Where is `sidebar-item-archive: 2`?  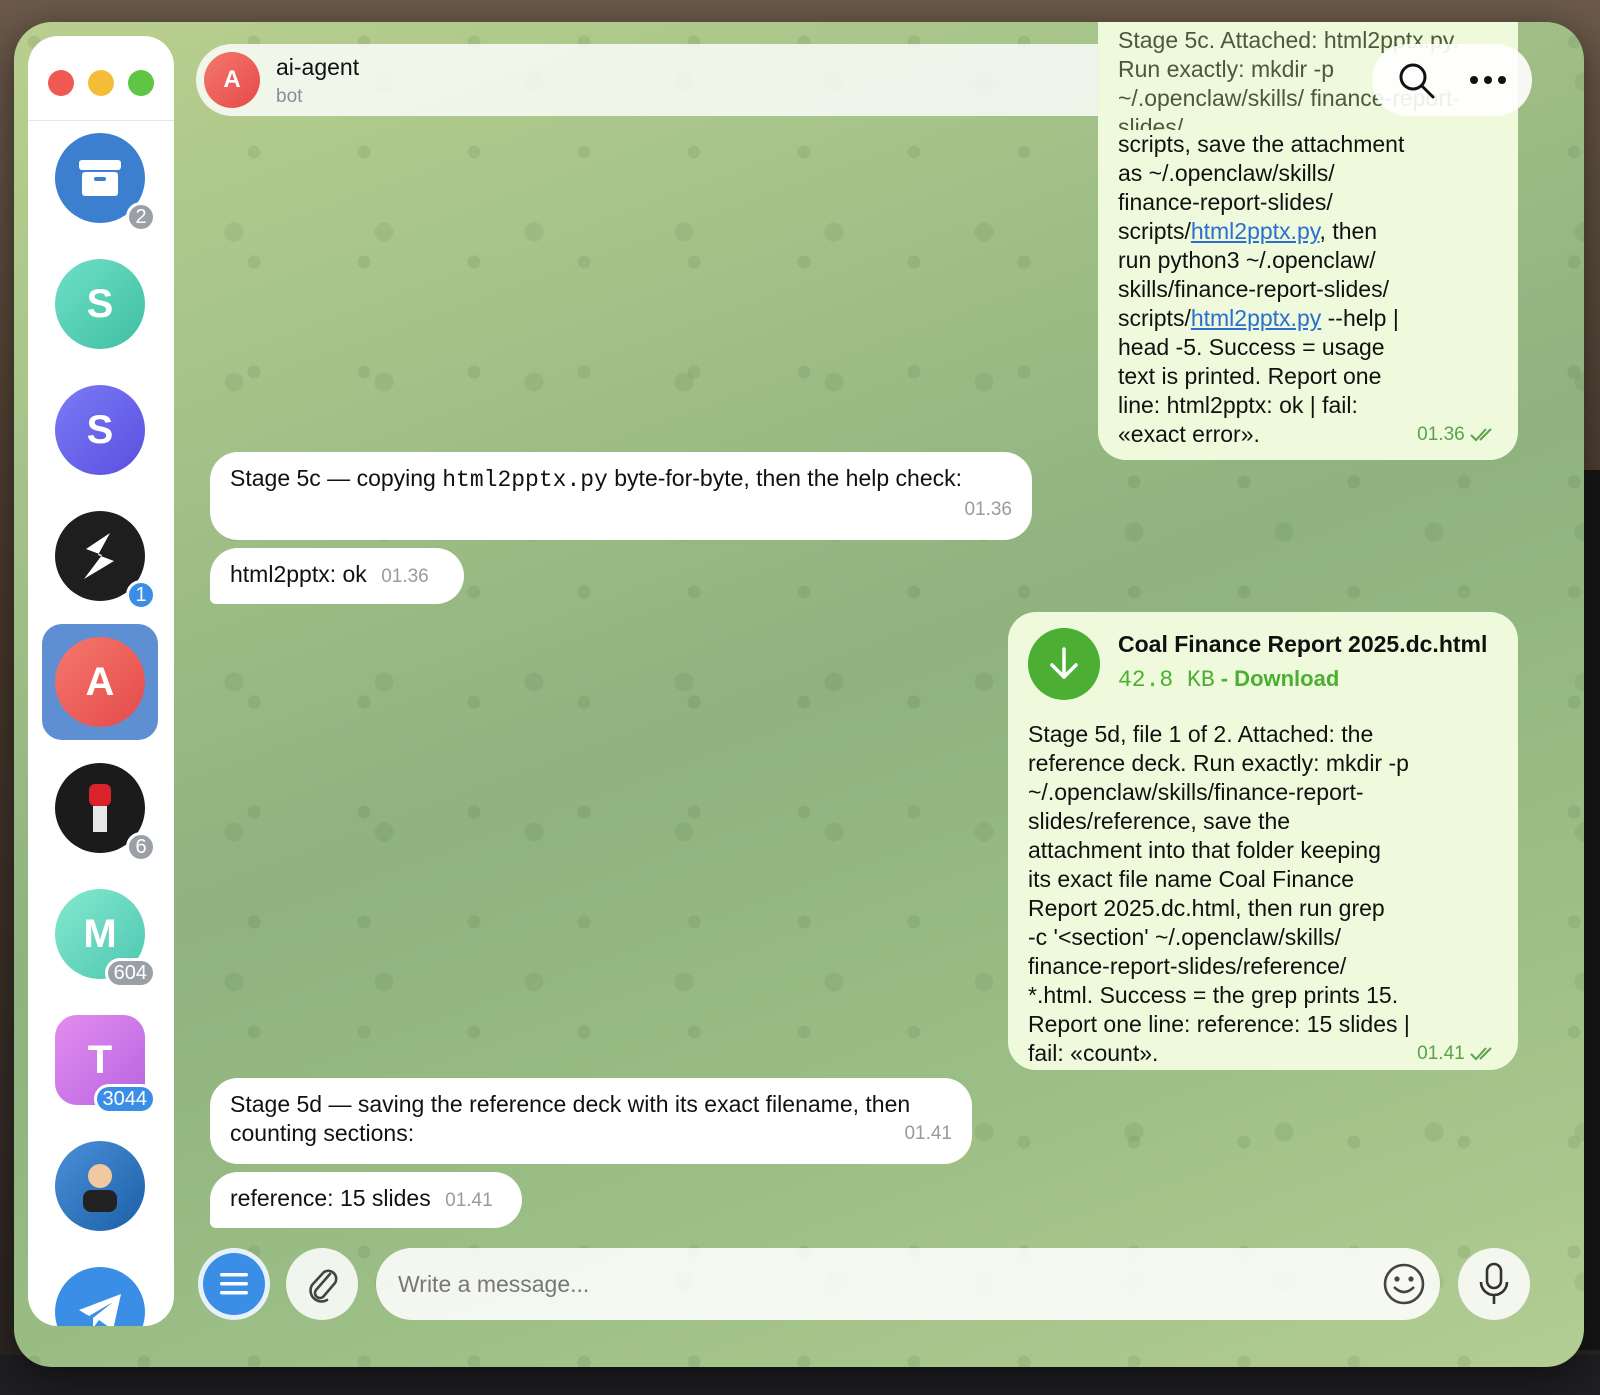
sidebar-item-archive: 2 is located at coordinates (100, 178).